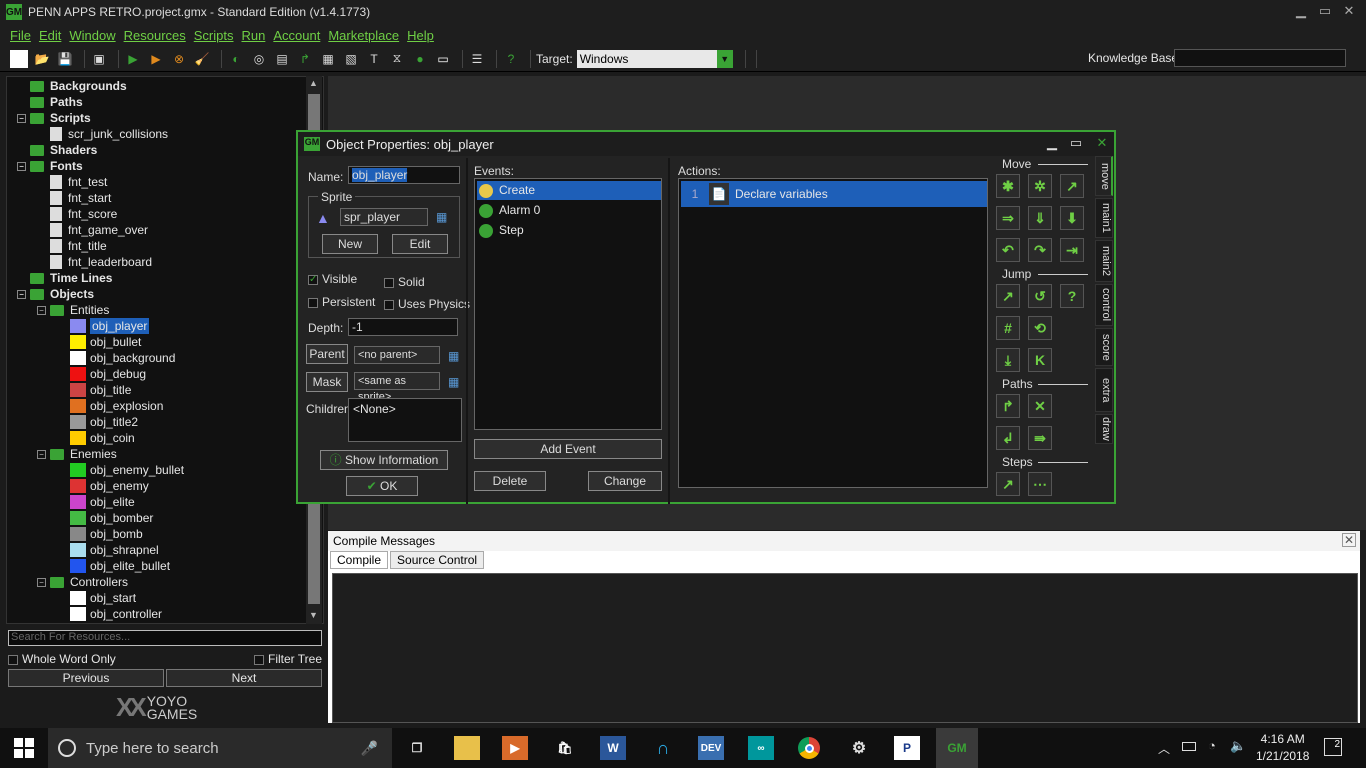 Image resolution: width=1366 pixels, height=768 pixels. I want to click on tree-item: obj_bomber, so click(105, 518).